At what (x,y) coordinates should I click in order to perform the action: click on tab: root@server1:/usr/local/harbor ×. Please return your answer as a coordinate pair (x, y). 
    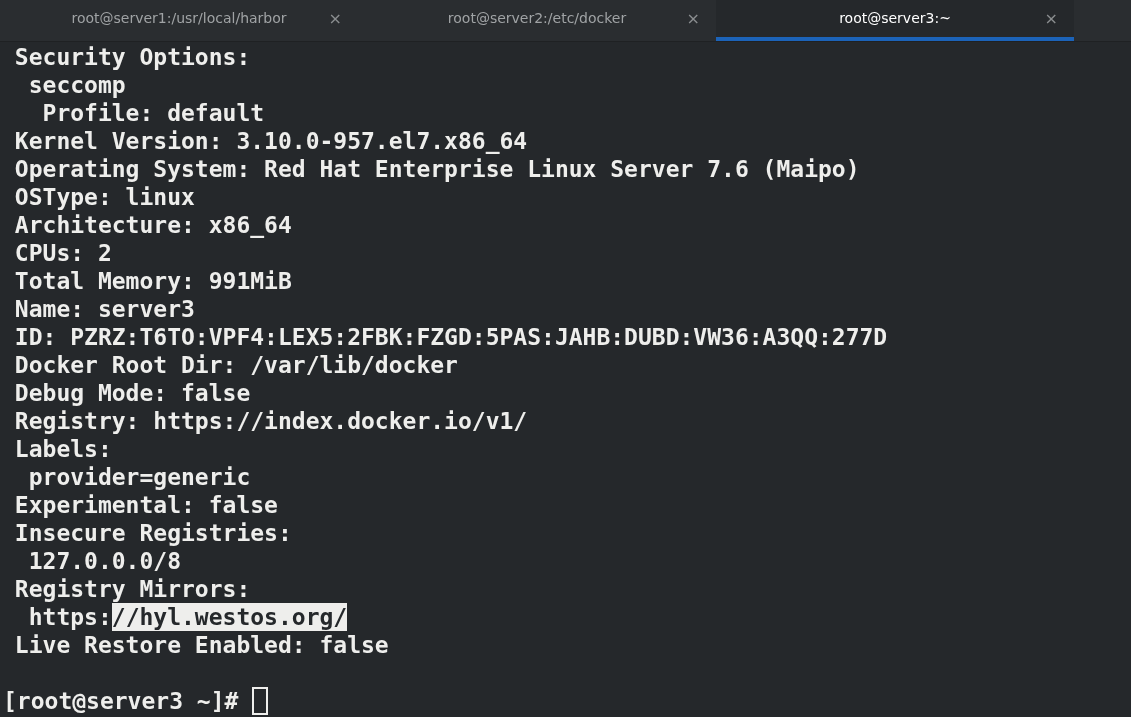
    Looking at the image, I should click on (179, 20).